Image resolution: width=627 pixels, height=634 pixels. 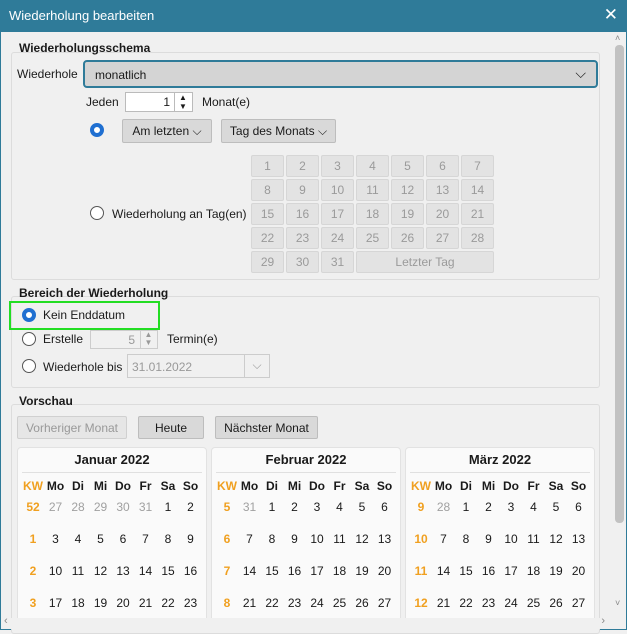 I want to click on until-radio, so click(x=29, y=366).